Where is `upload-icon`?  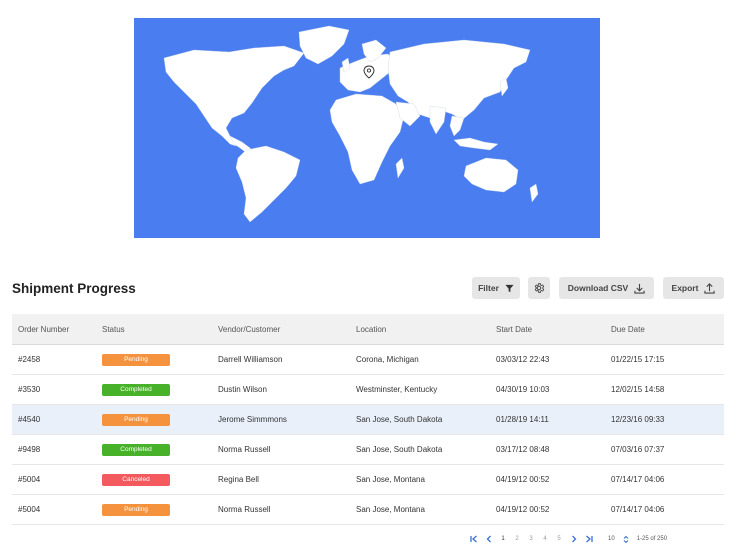 upload-icon is located at coordinates (710, 288).